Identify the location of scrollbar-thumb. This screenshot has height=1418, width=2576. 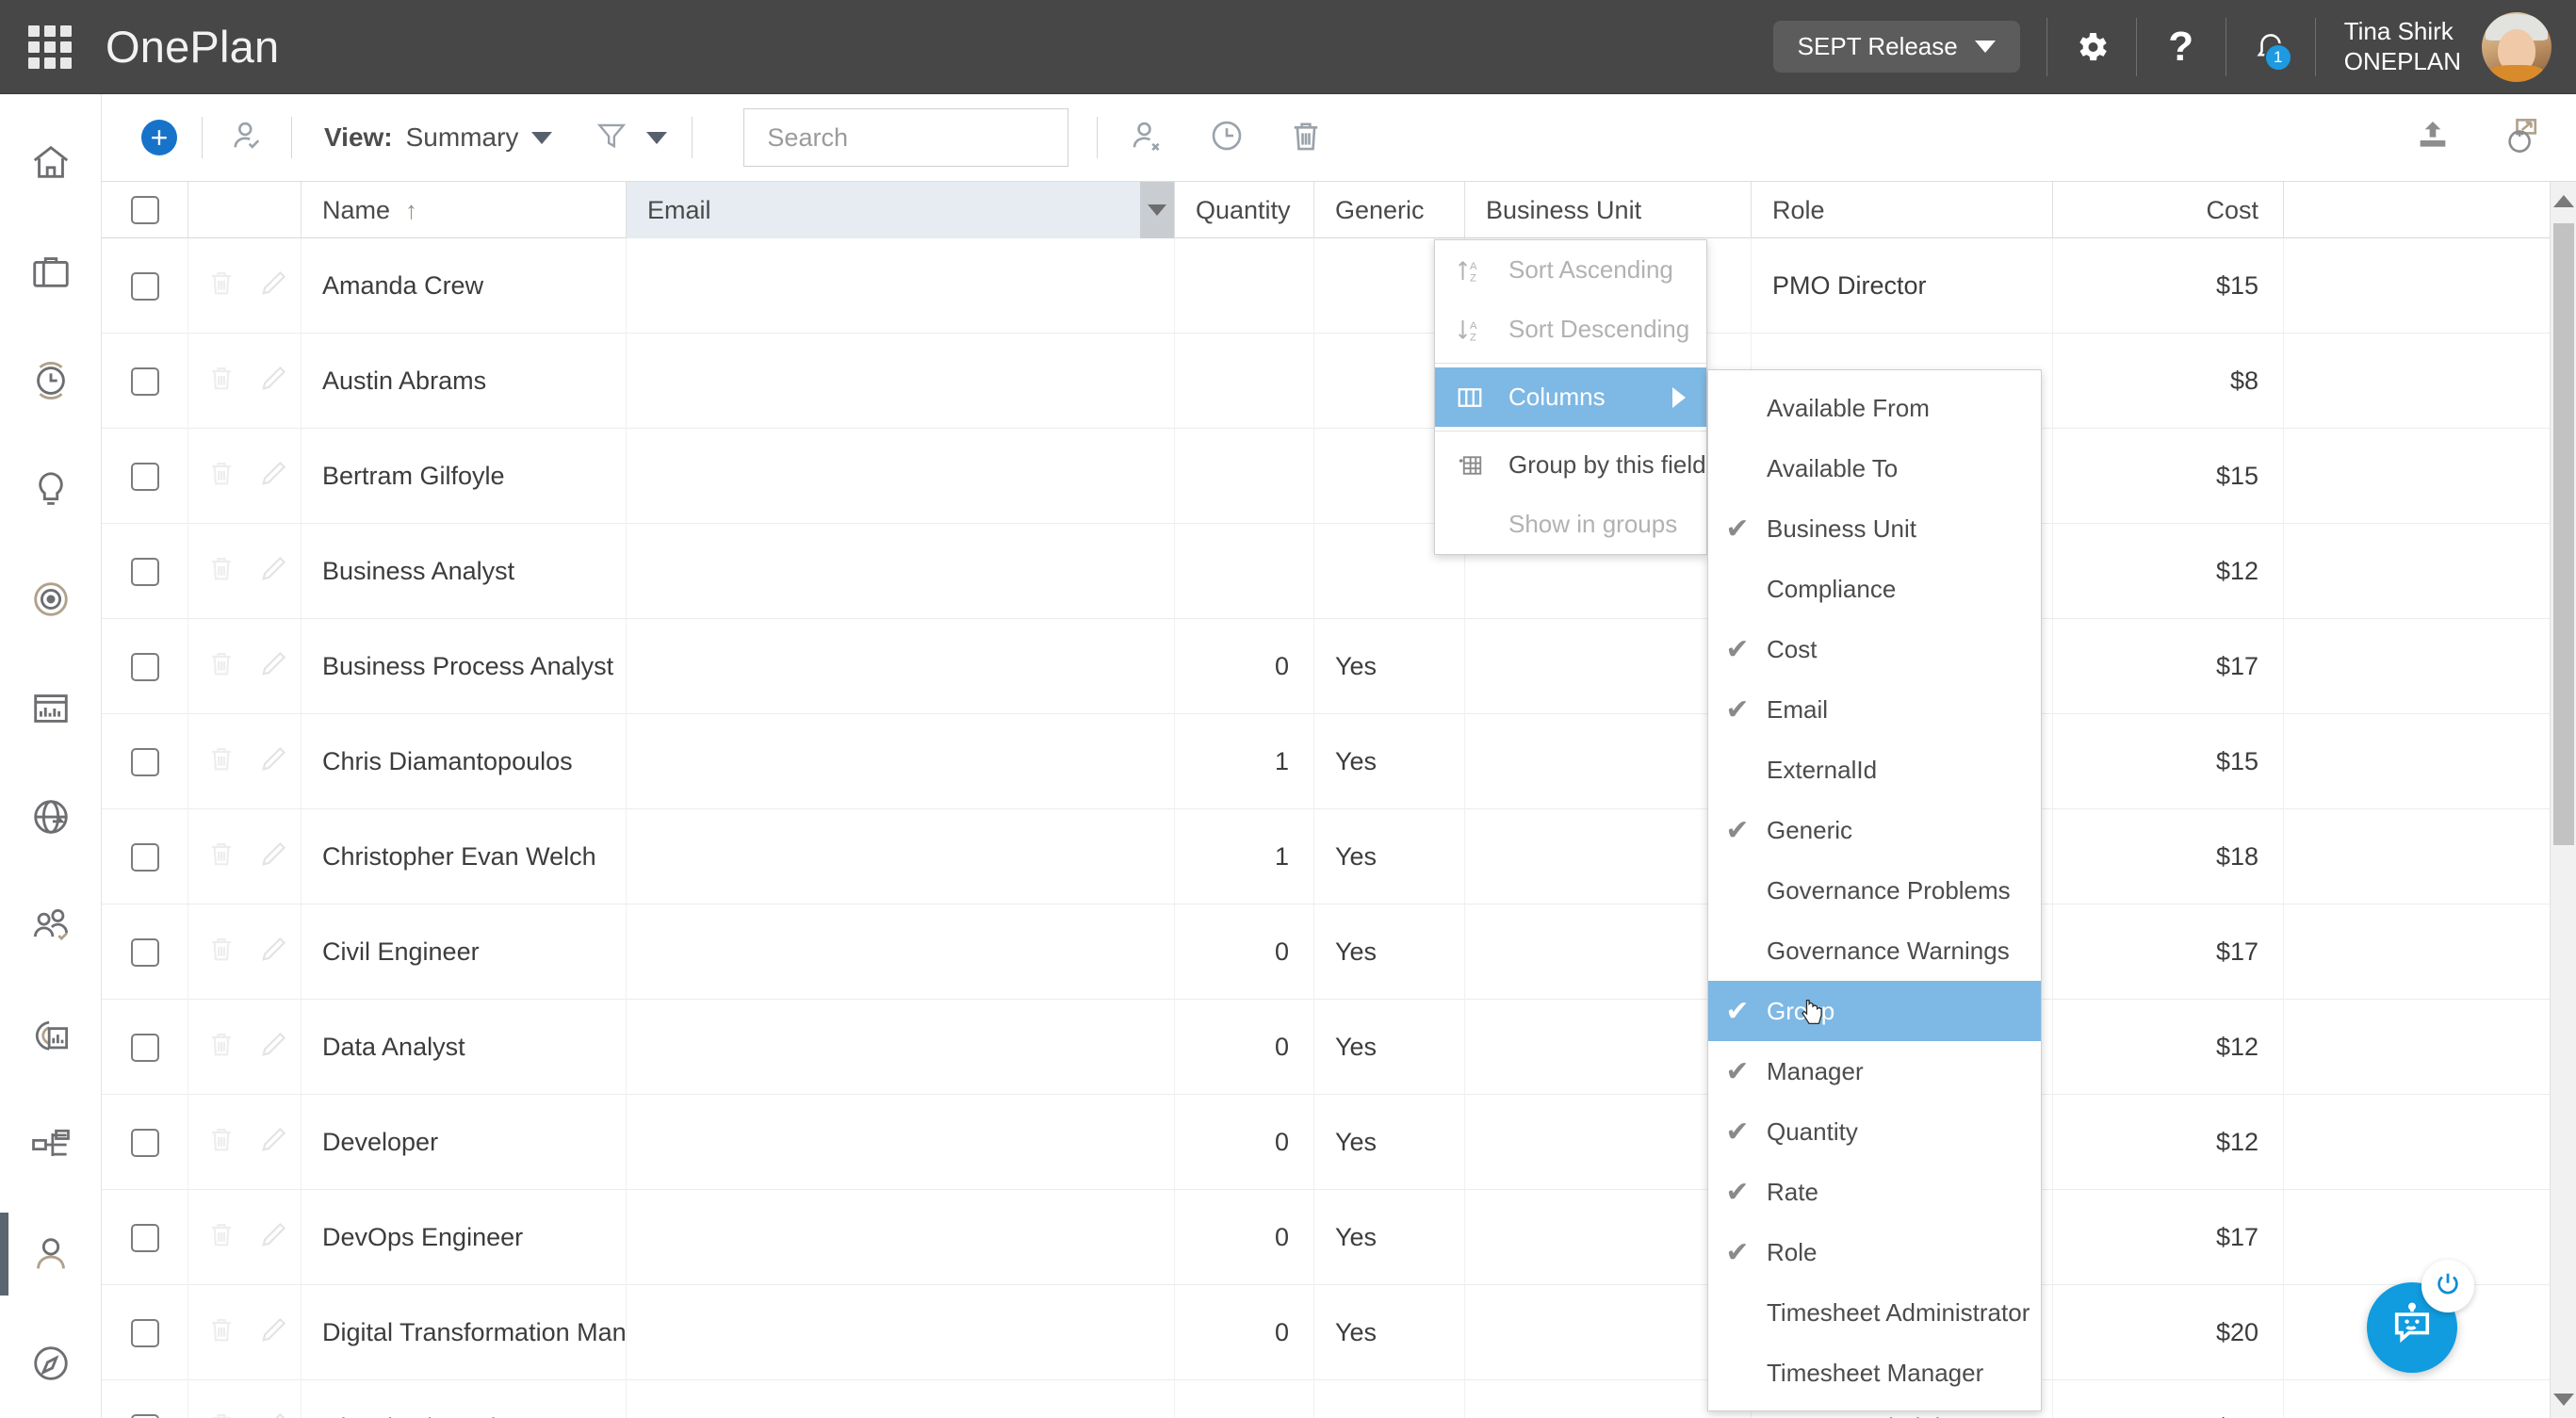
(2563, 534).